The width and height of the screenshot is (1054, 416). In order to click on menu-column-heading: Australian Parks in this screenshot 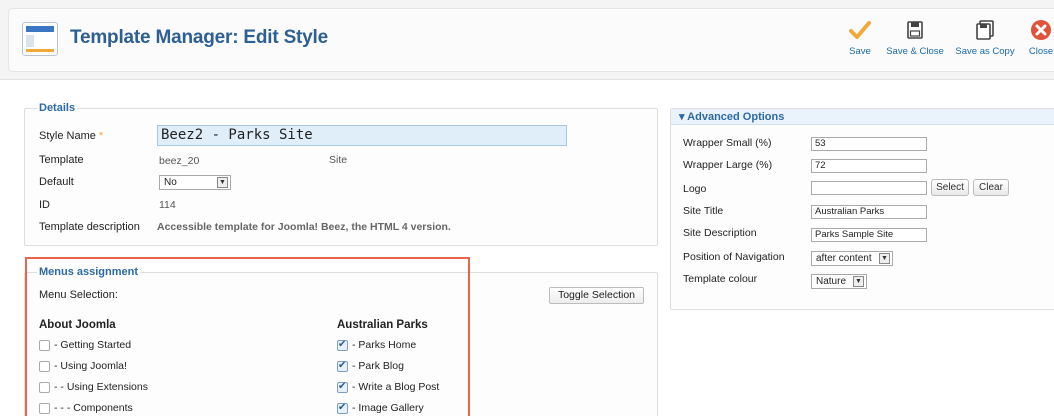, I will do `click(382, 325)`.